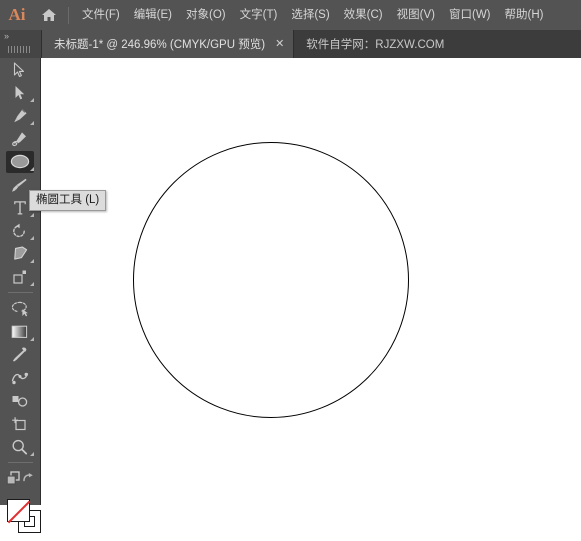  I want to click on lasso-icon, so click(20, 309).